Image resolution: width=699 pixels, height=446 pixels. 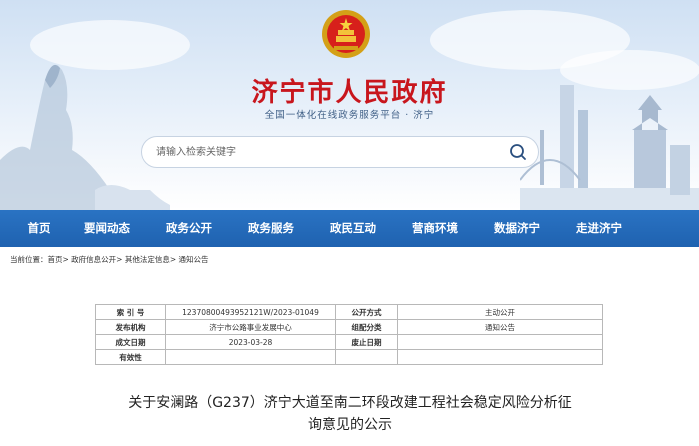 I want to click on main-nav: 首页 要闻动态 政务公开 政务服务 政民互动 营商环境 数据济宁 走进济宁, so click(x=349, y=228).